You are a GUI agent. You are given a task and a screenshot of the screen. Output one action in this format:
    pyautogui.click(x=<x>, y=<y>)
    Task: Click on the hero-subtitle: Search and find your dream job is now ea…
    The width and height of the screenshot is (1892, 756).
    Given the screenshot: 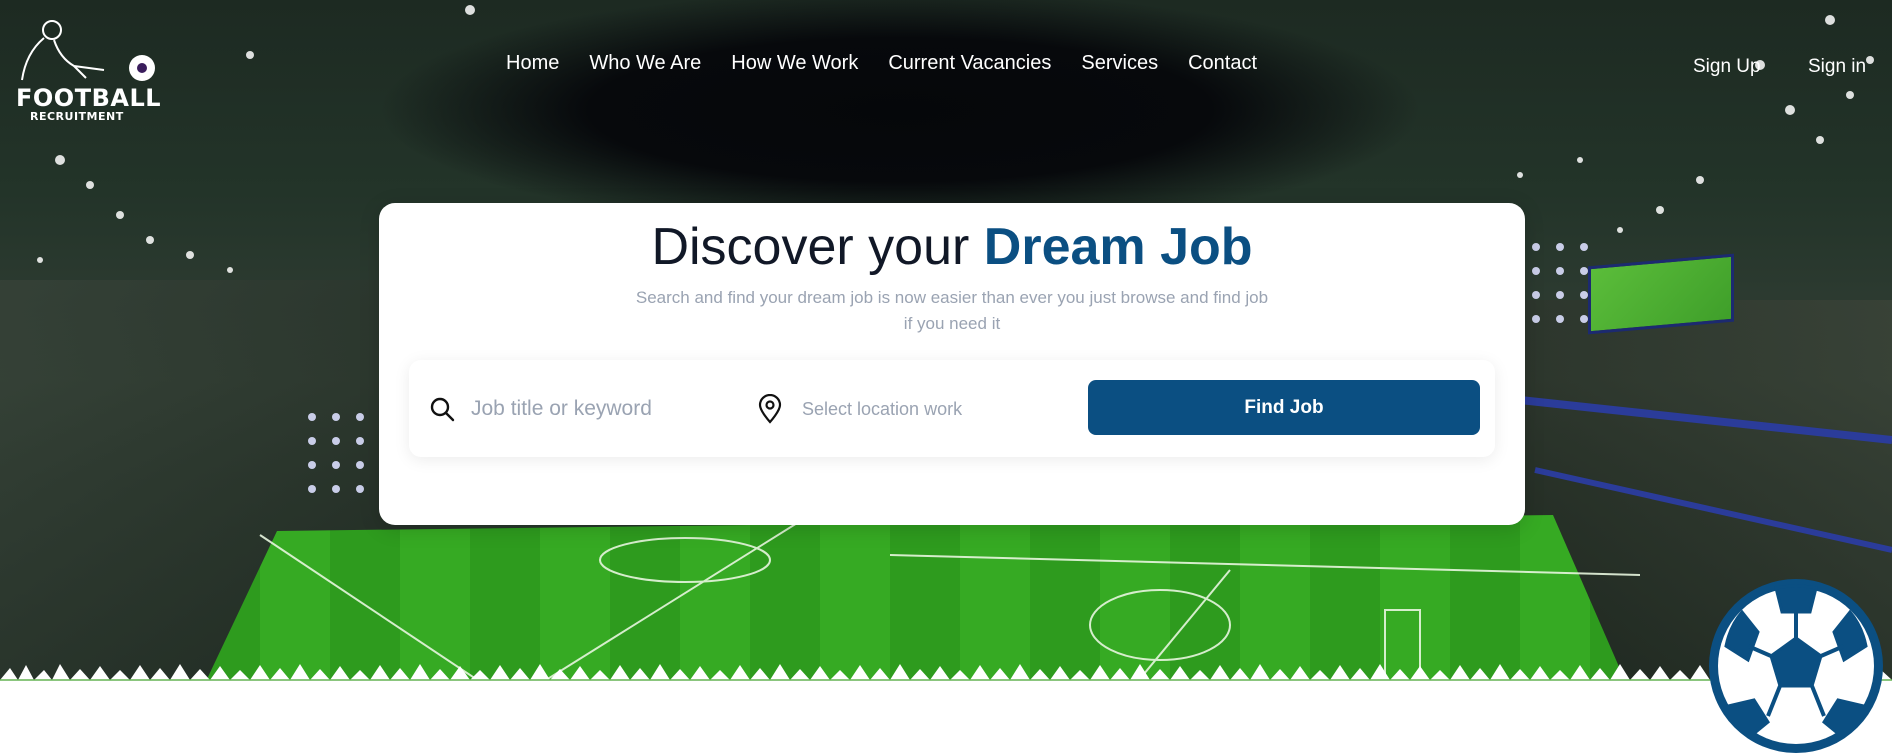 What is the action you would take?
    pyautogui.click(x=952, y=310)
    